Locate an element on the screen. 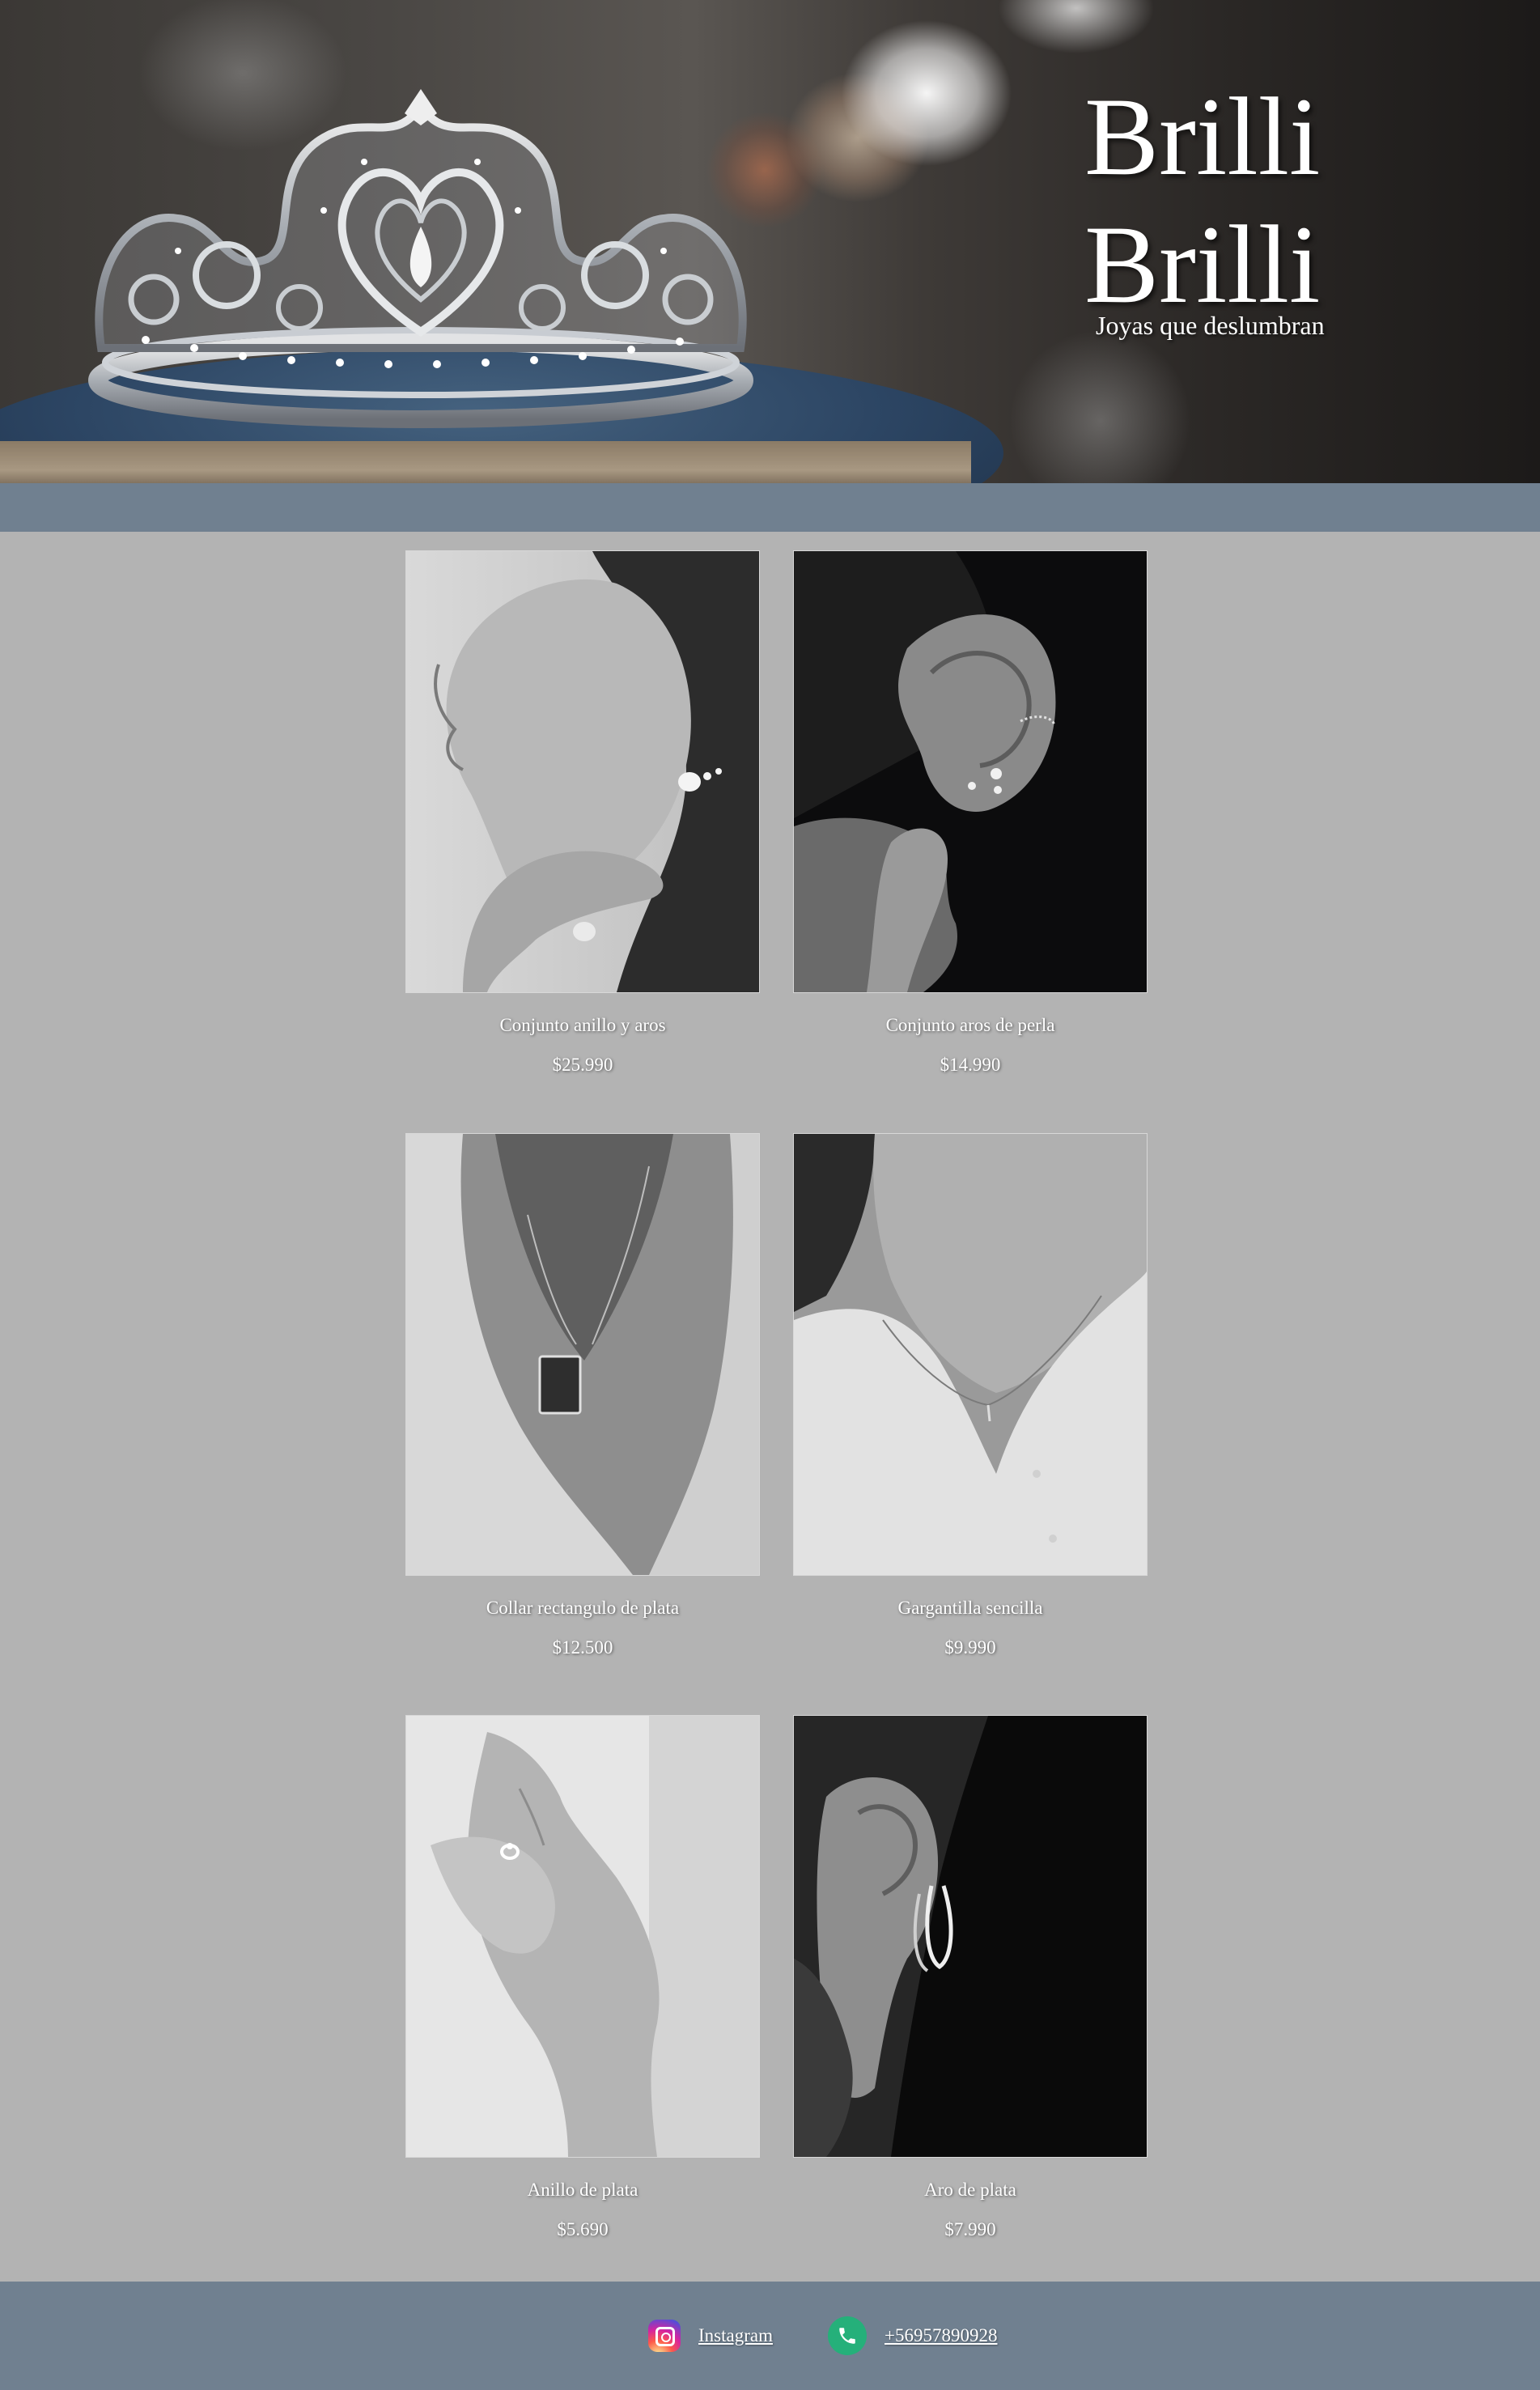 The width and height of the screenshot is (1540, 2390). woman-profile-earrings-ring-photo is located at coordinates (582, 771).